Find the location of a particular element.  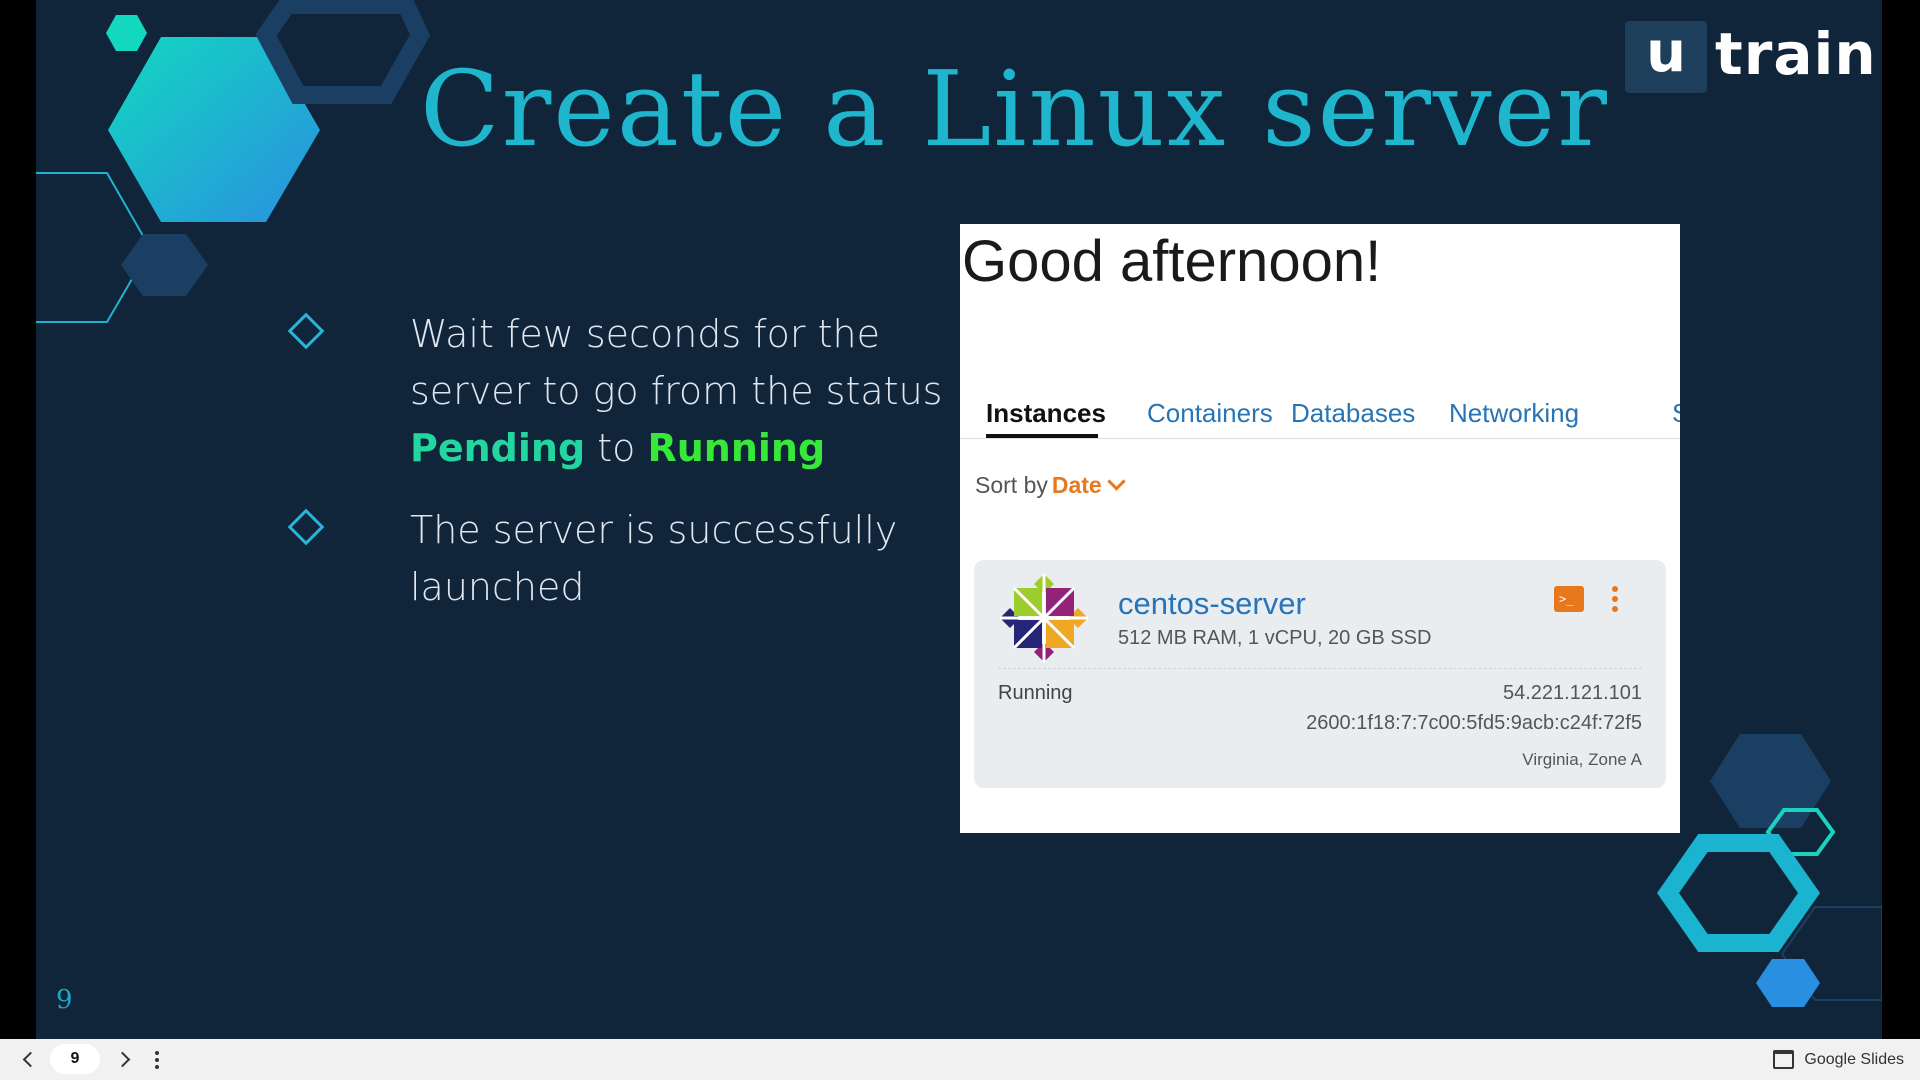

chevron-down-icon is located at coordinates (1116, 481).